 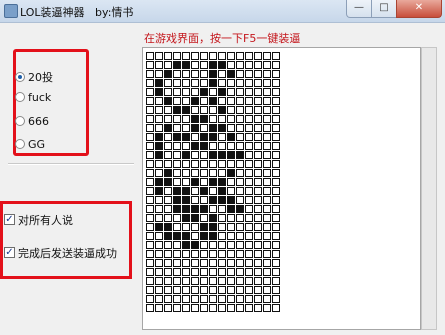 I want to click on radio-option-20tou: 20投, so click(x=34, y=77).